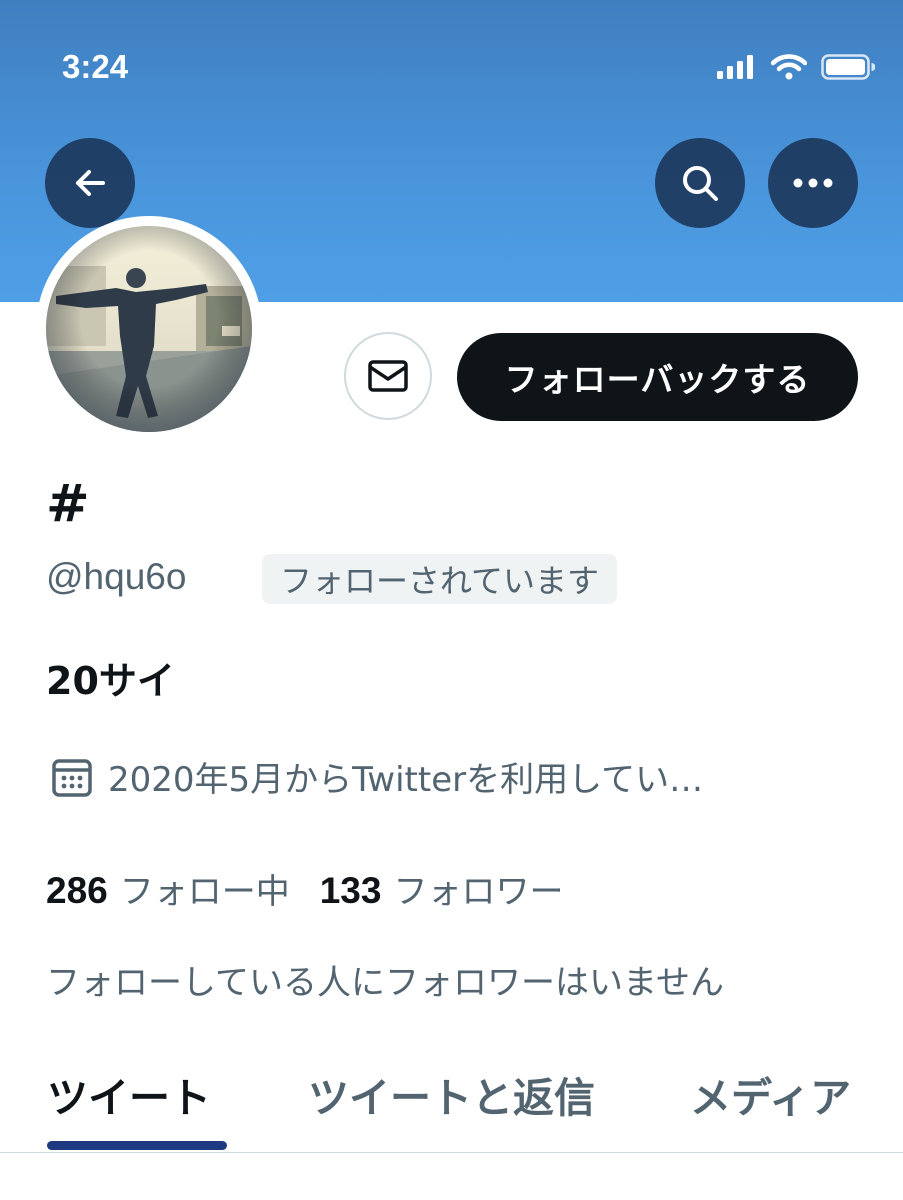 The height and width of the screenshot is (1200, 903). I want to click on calendar-icon, so click(72, 777).